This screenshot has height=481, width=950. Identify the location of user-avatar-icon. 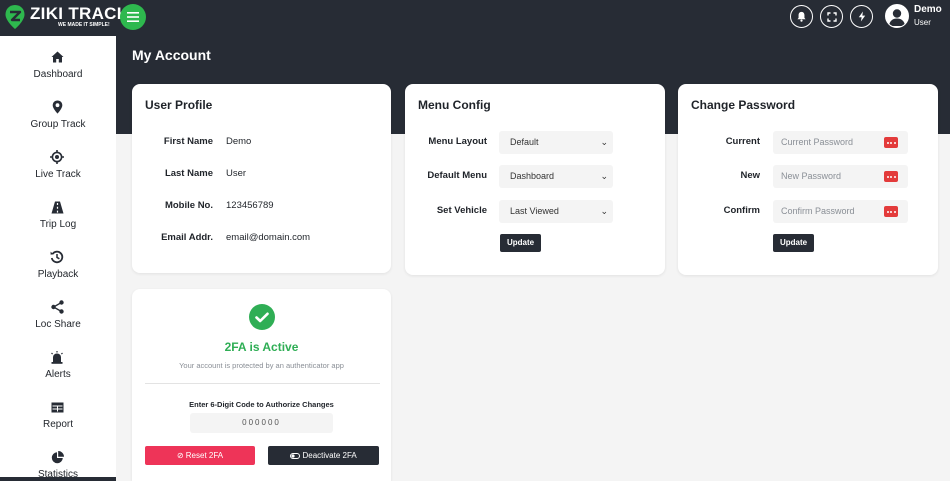
(897, 16).